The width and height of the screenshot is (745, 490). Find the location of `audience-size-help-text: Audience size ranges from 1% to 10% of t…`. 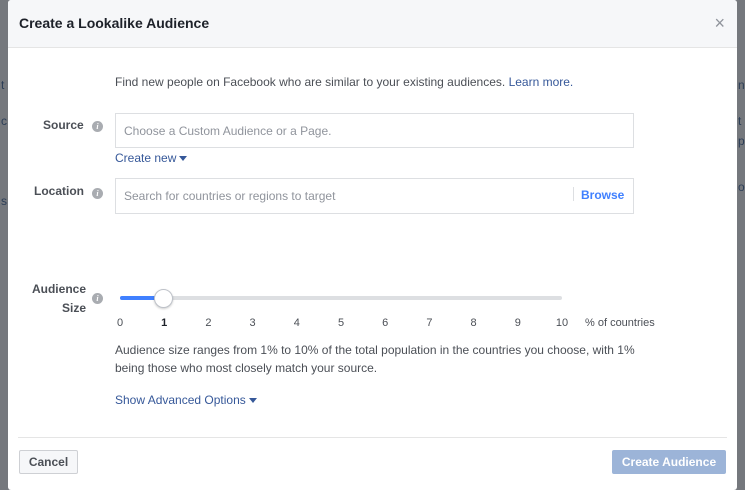

audience-size-help-text: Audience size ranges from 1% to 10% of t… is located at coordinates (375, 359).